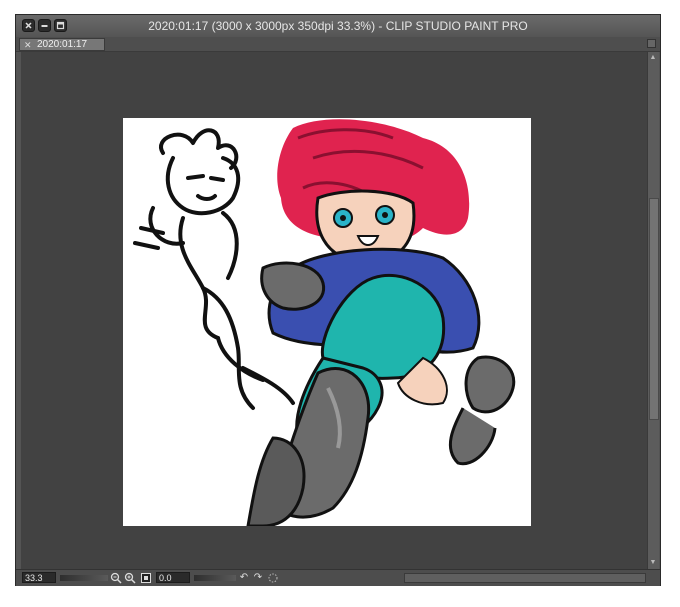 Image resolution: width=680 pixels, height=607 pixels. What do you see at coordinates (215, 578) in the screenshot?
I see `rotation-slider` at bounding box center [215, 578].